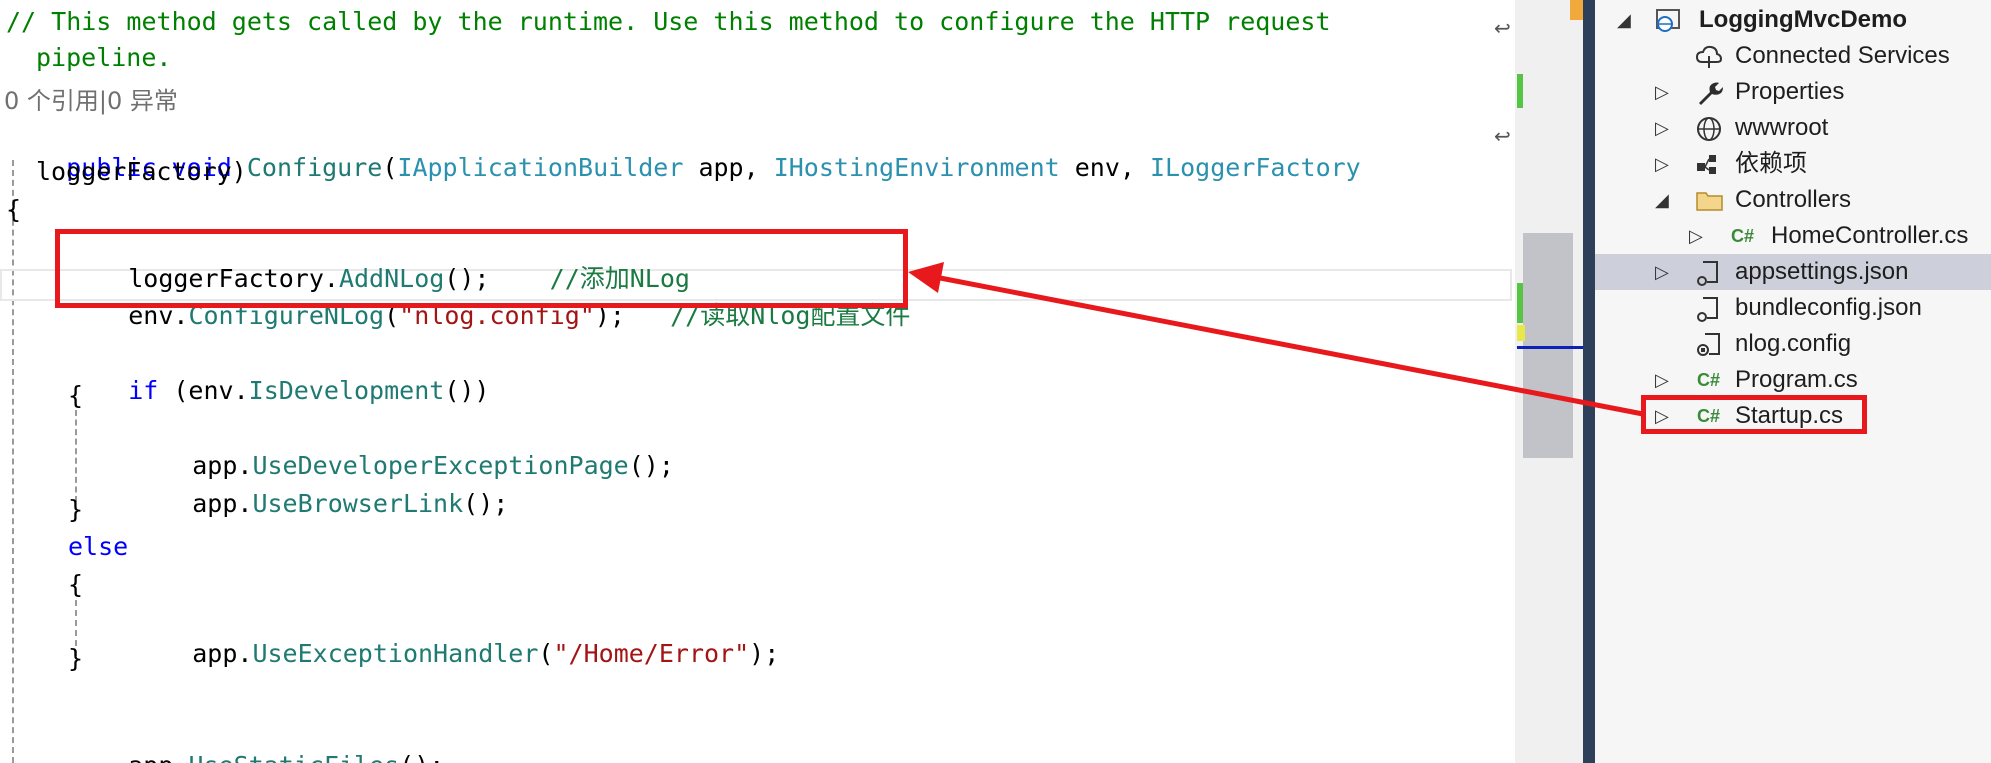  I want to click on code-static-method: UseStaticFiles, so click(293, 757).